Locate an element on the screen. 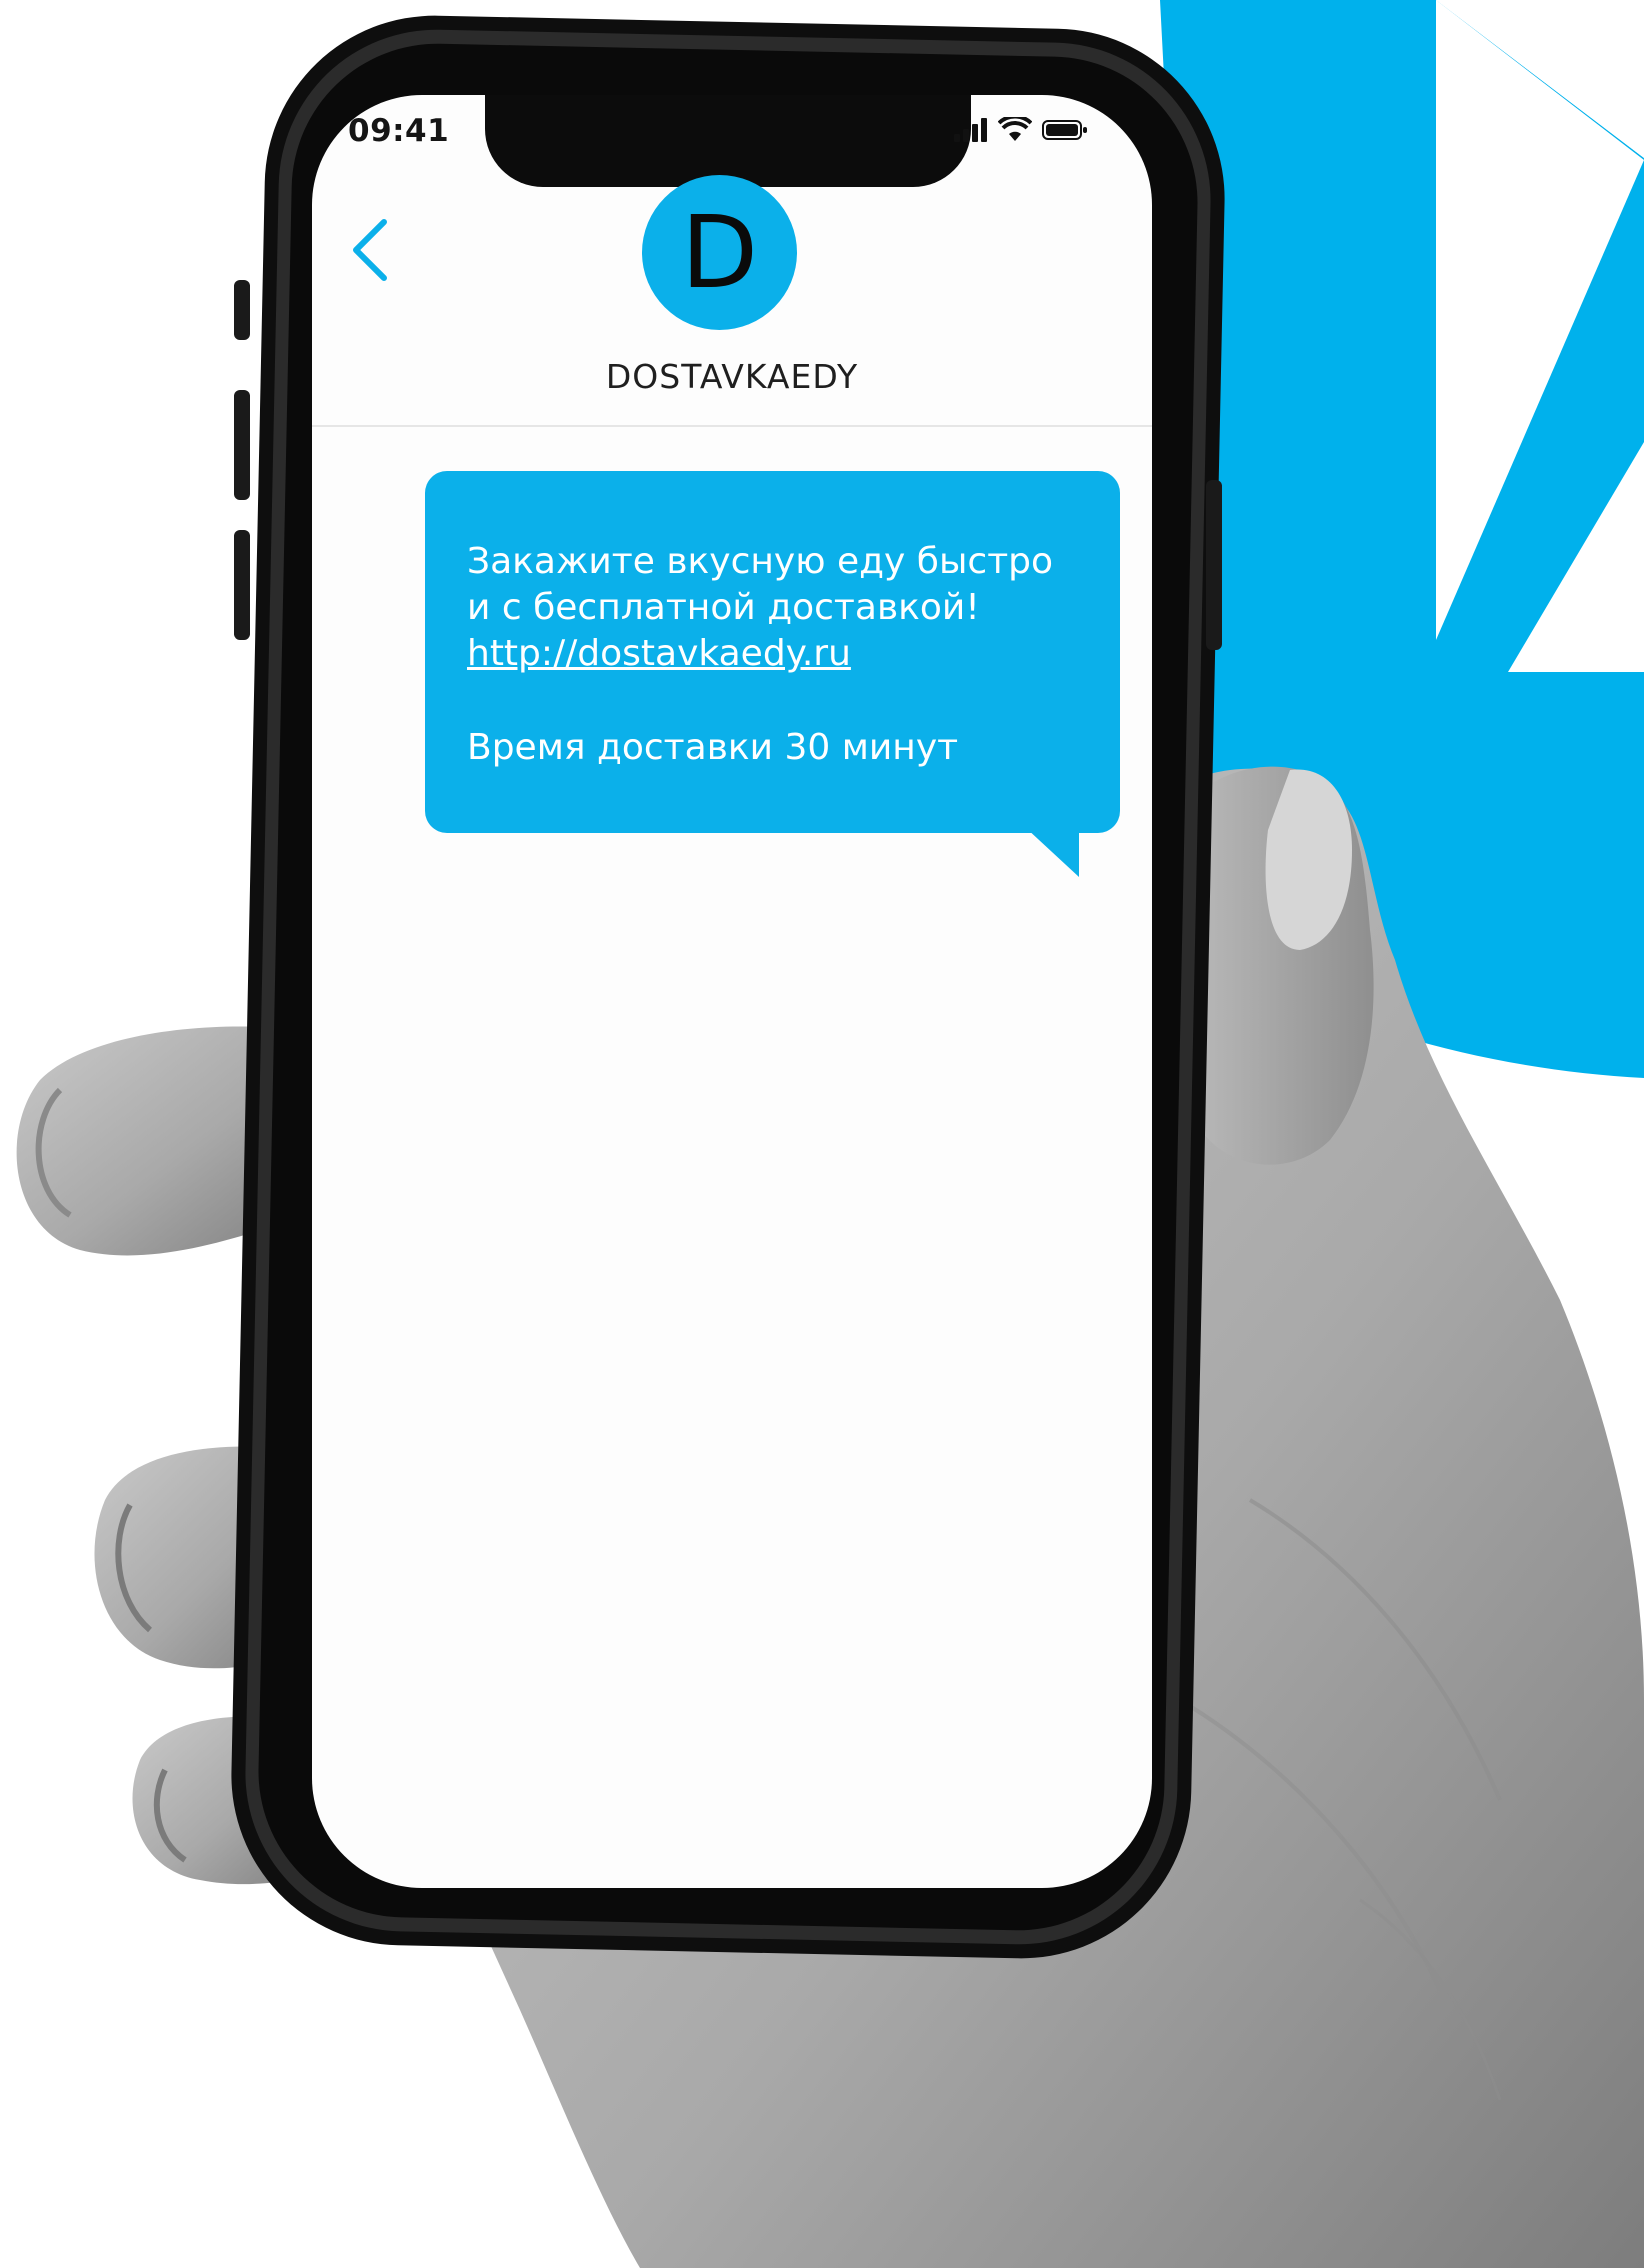 Image resolution: width=1644 pixels, height=2268 pixels. signal-bars-icon is located at coordinates (971, 132).